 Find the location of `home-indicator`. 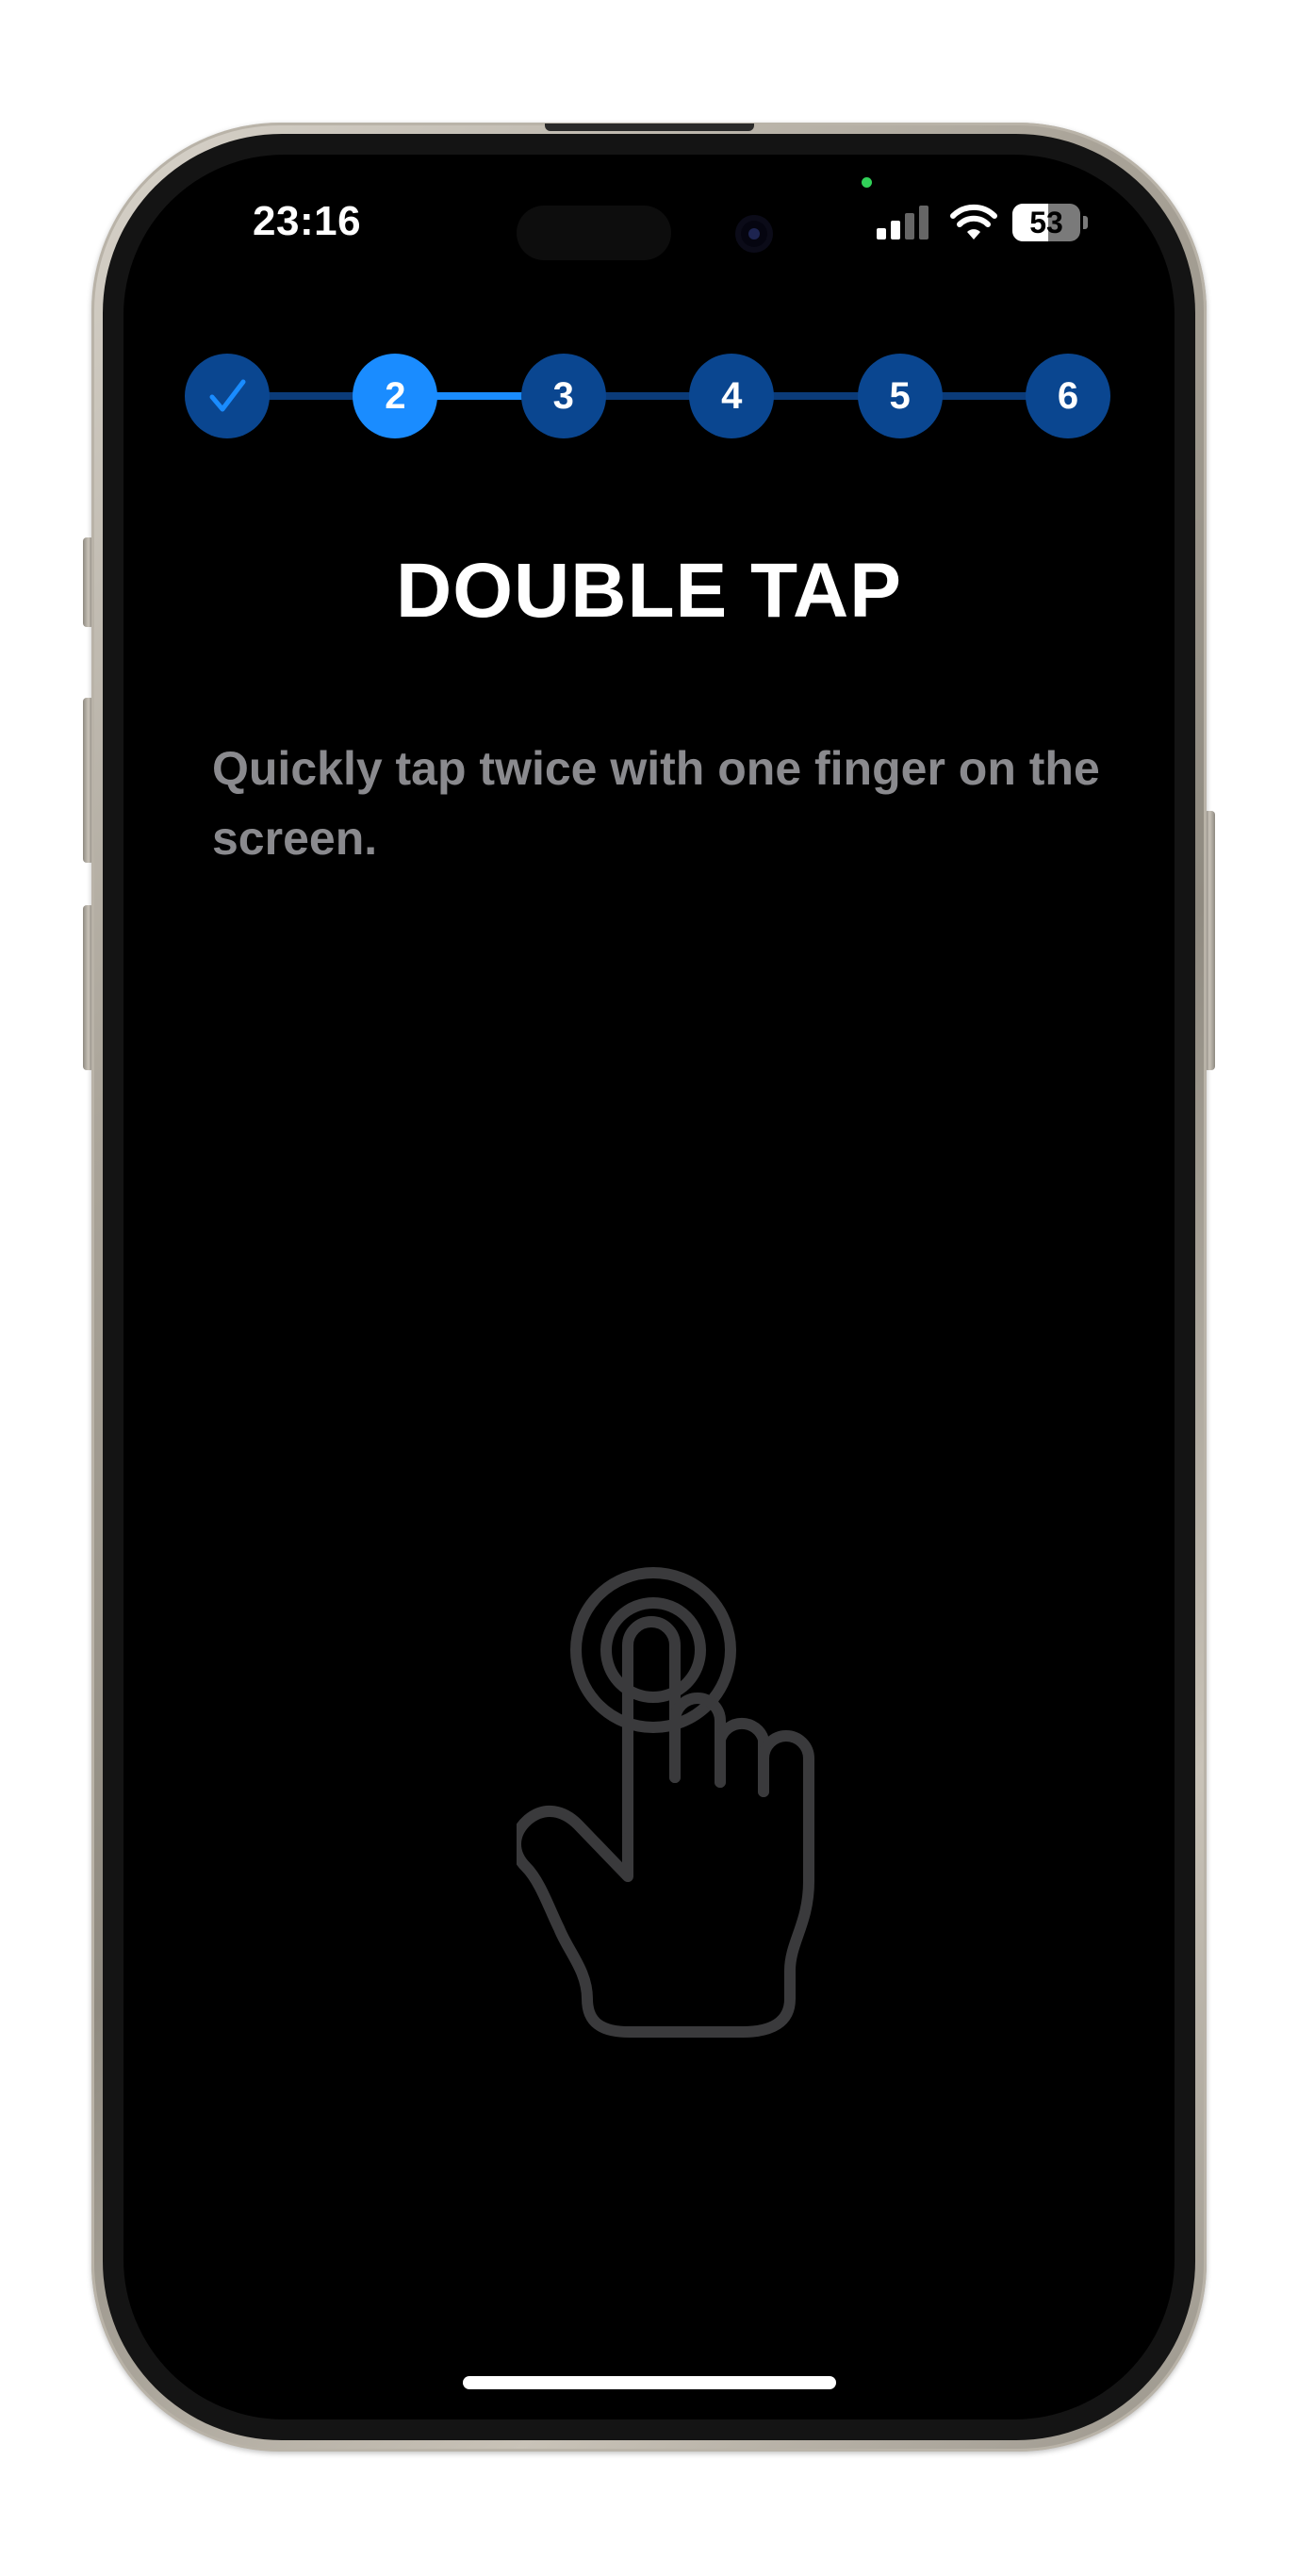

home-indicator is located at coordinates (649, 2382).